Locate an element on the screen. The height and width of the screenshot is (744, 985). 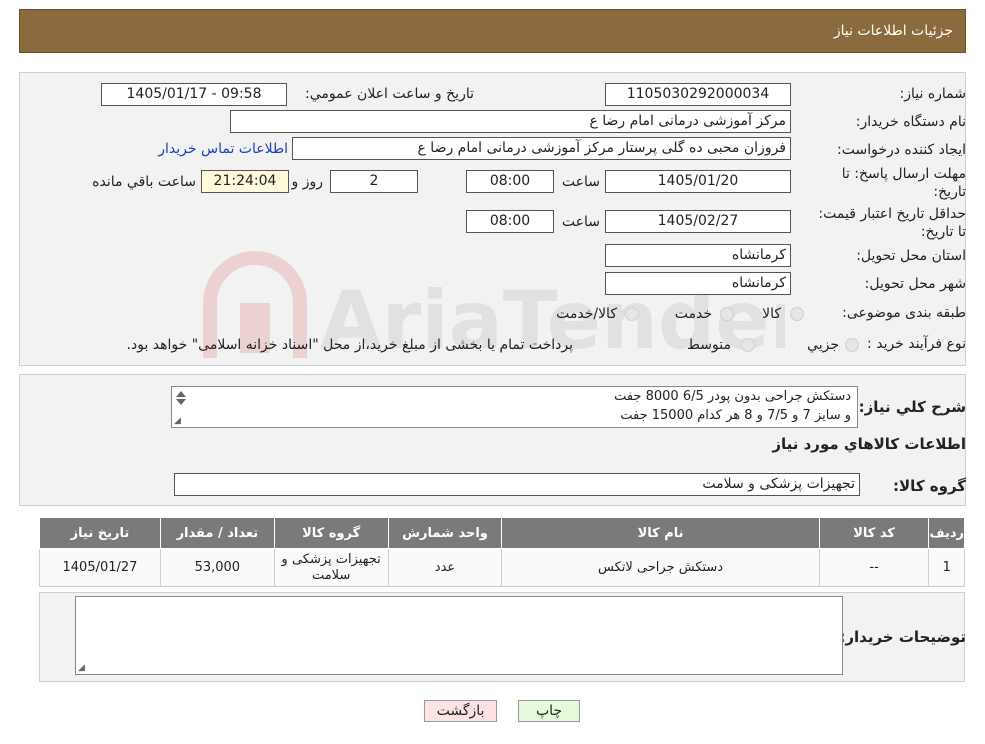
print-button: چاپ is located at coordinates (549, 711).